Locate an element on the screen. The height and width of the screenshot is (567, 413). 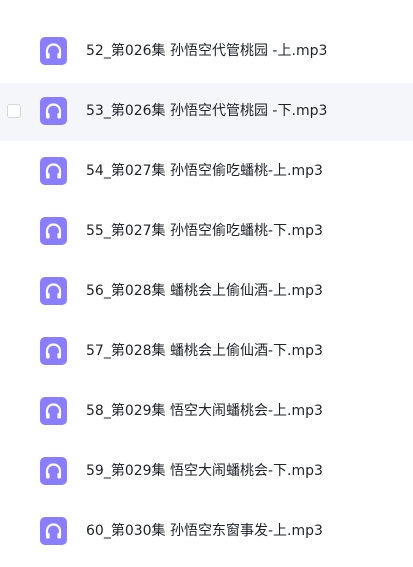
file-row: 58_第029集 悟空大闹蟠桃会-上.mp3 is located at coordinates (206, 412).